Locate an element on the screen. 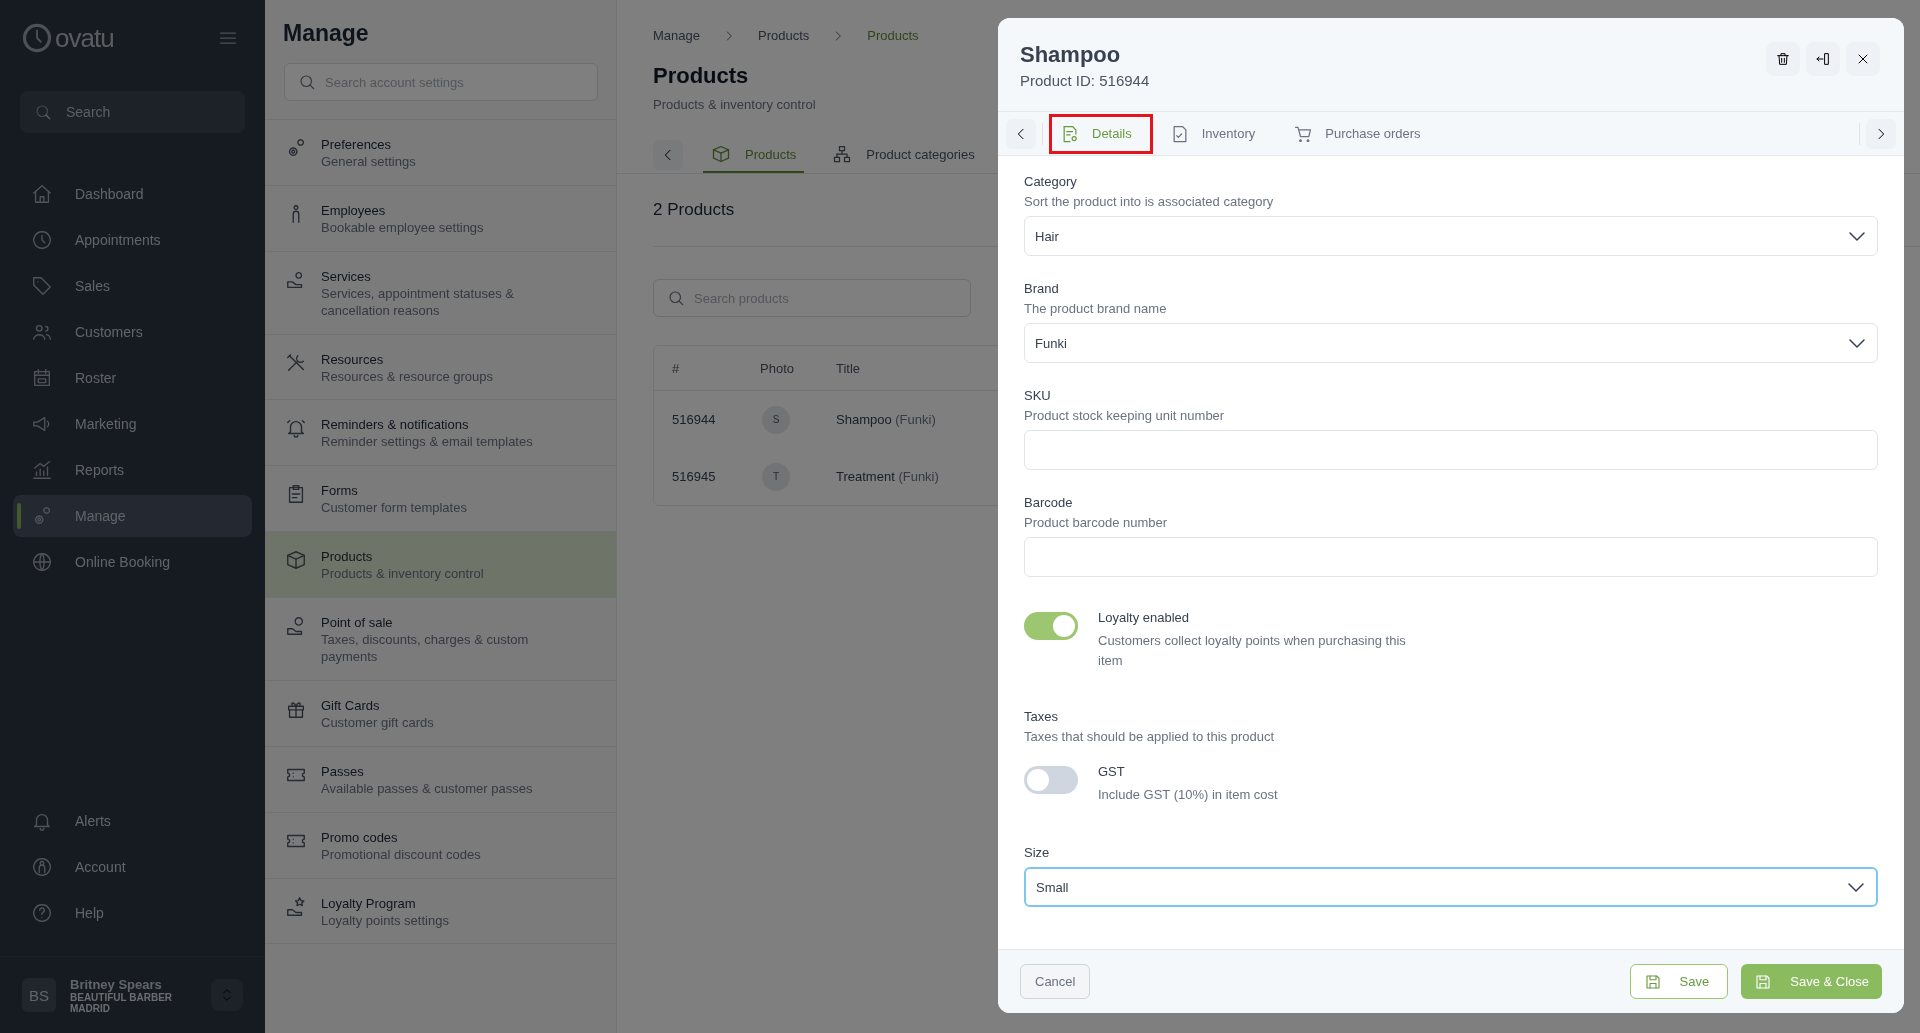  settings-title: Employees is located at coordinates (354, 210).